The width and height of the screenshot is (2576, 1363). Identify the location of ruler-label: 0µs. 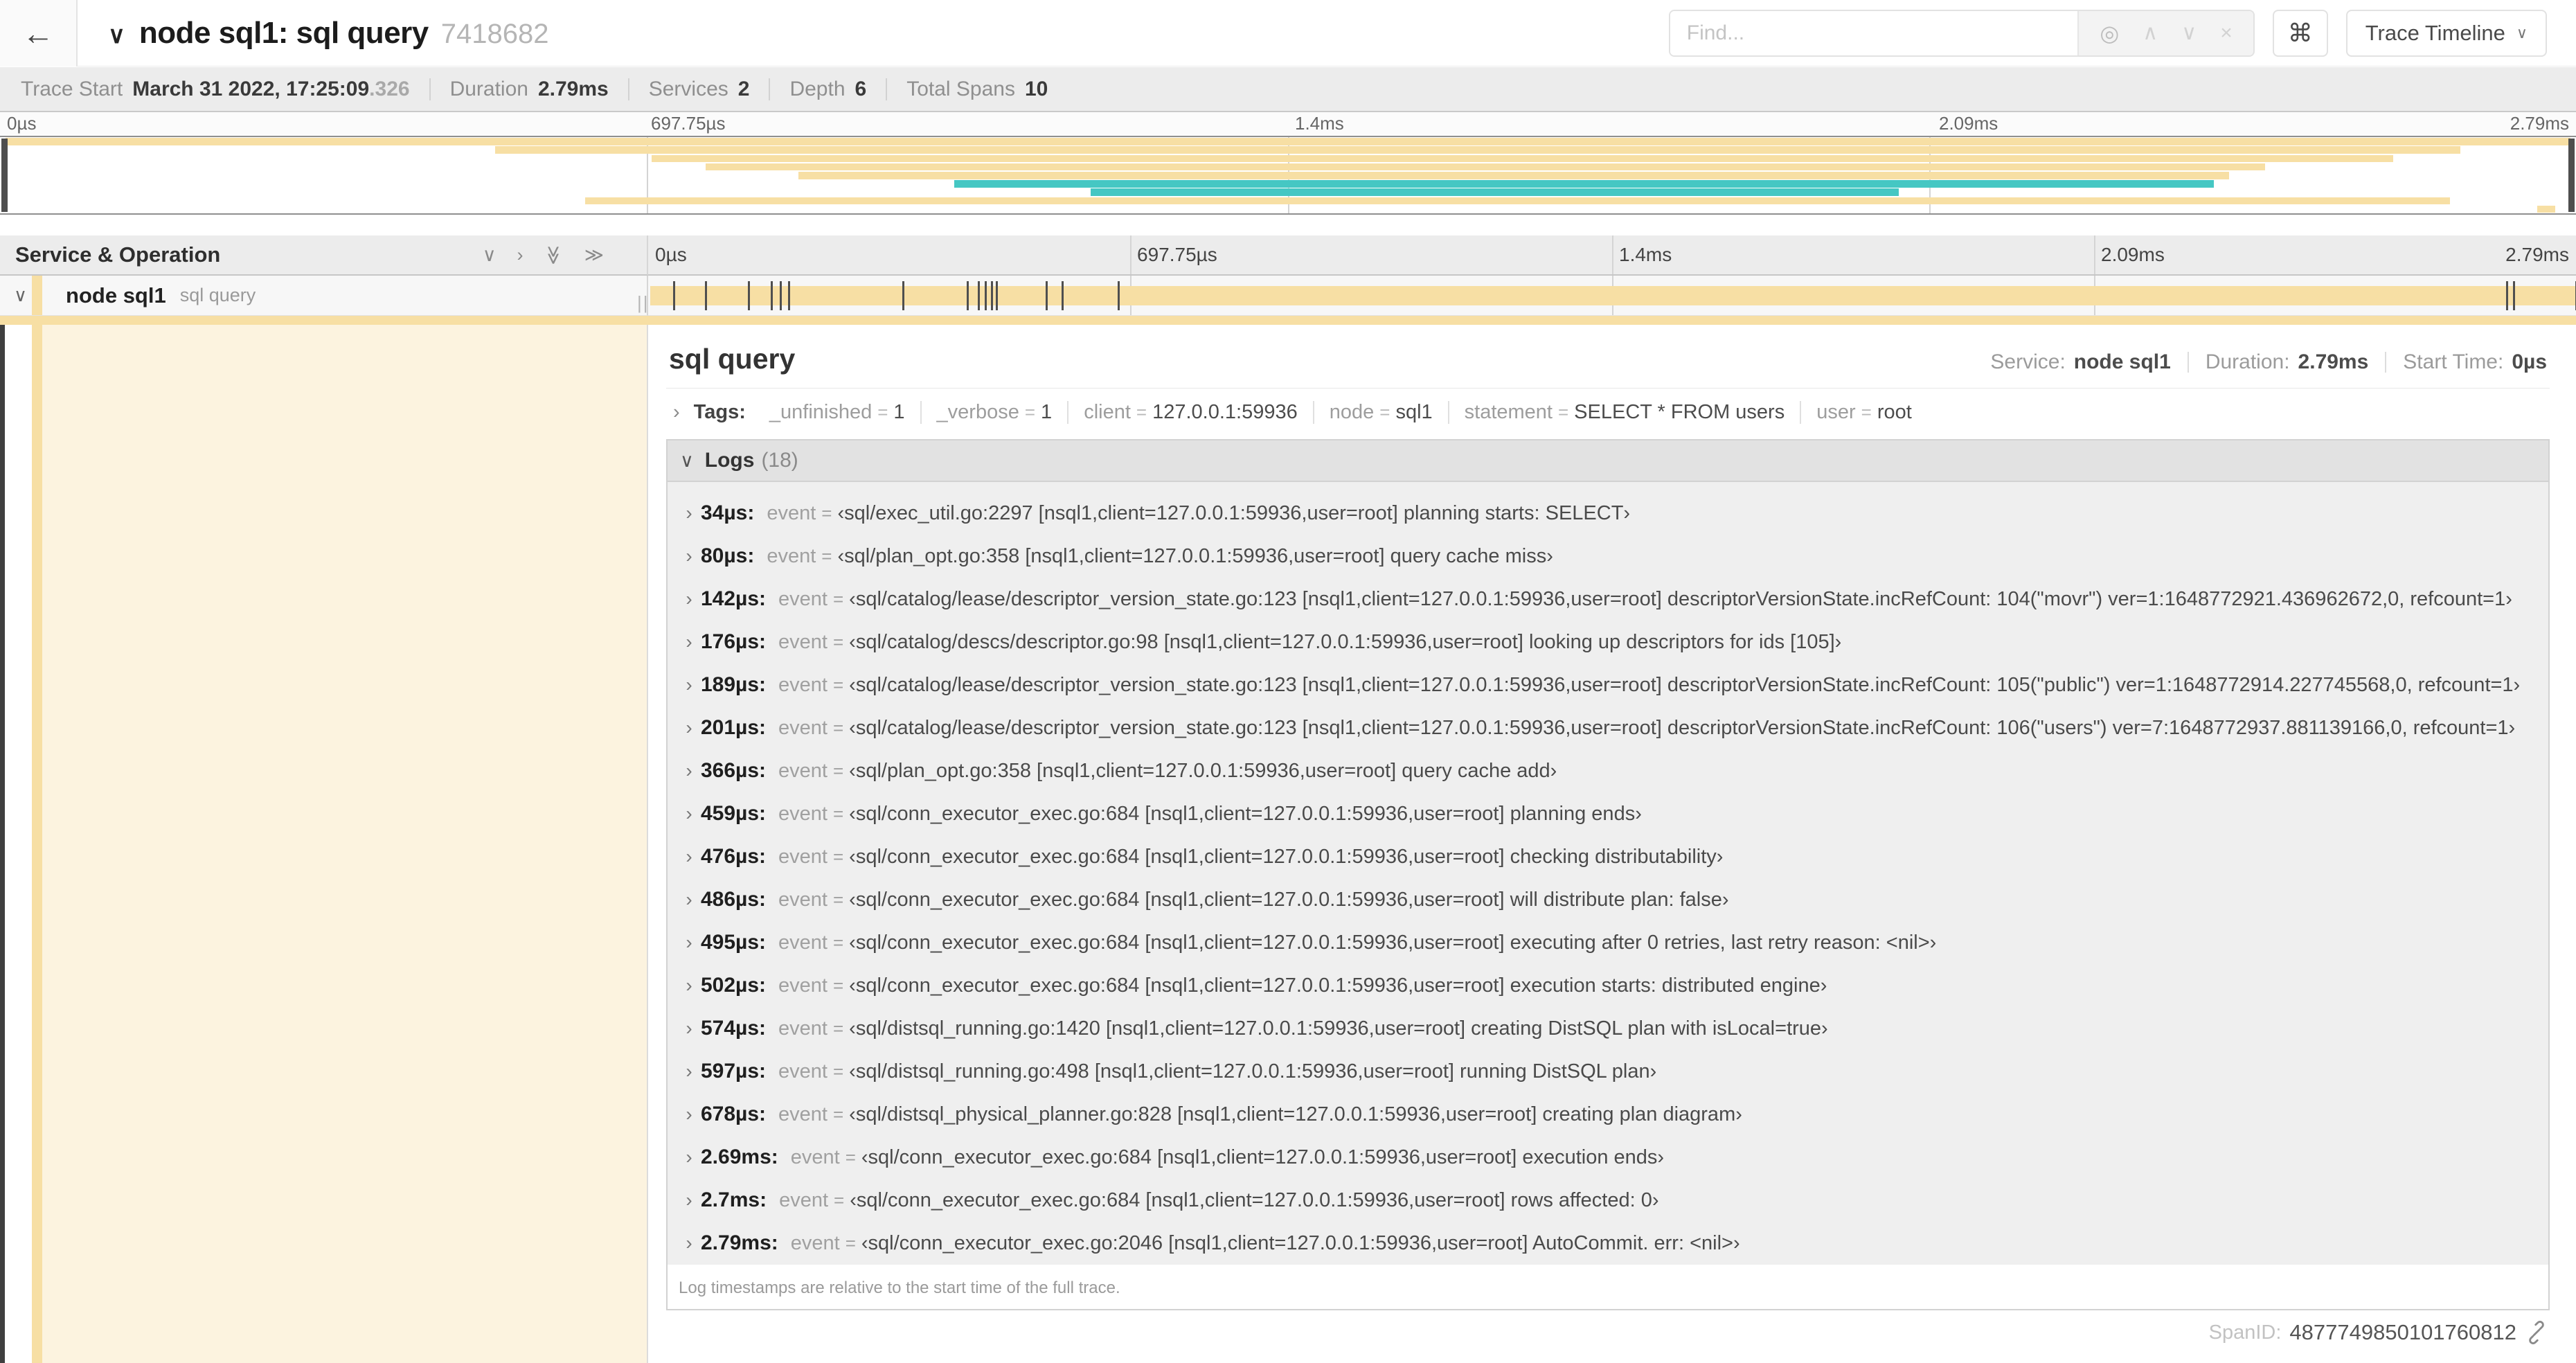
(671, 254).